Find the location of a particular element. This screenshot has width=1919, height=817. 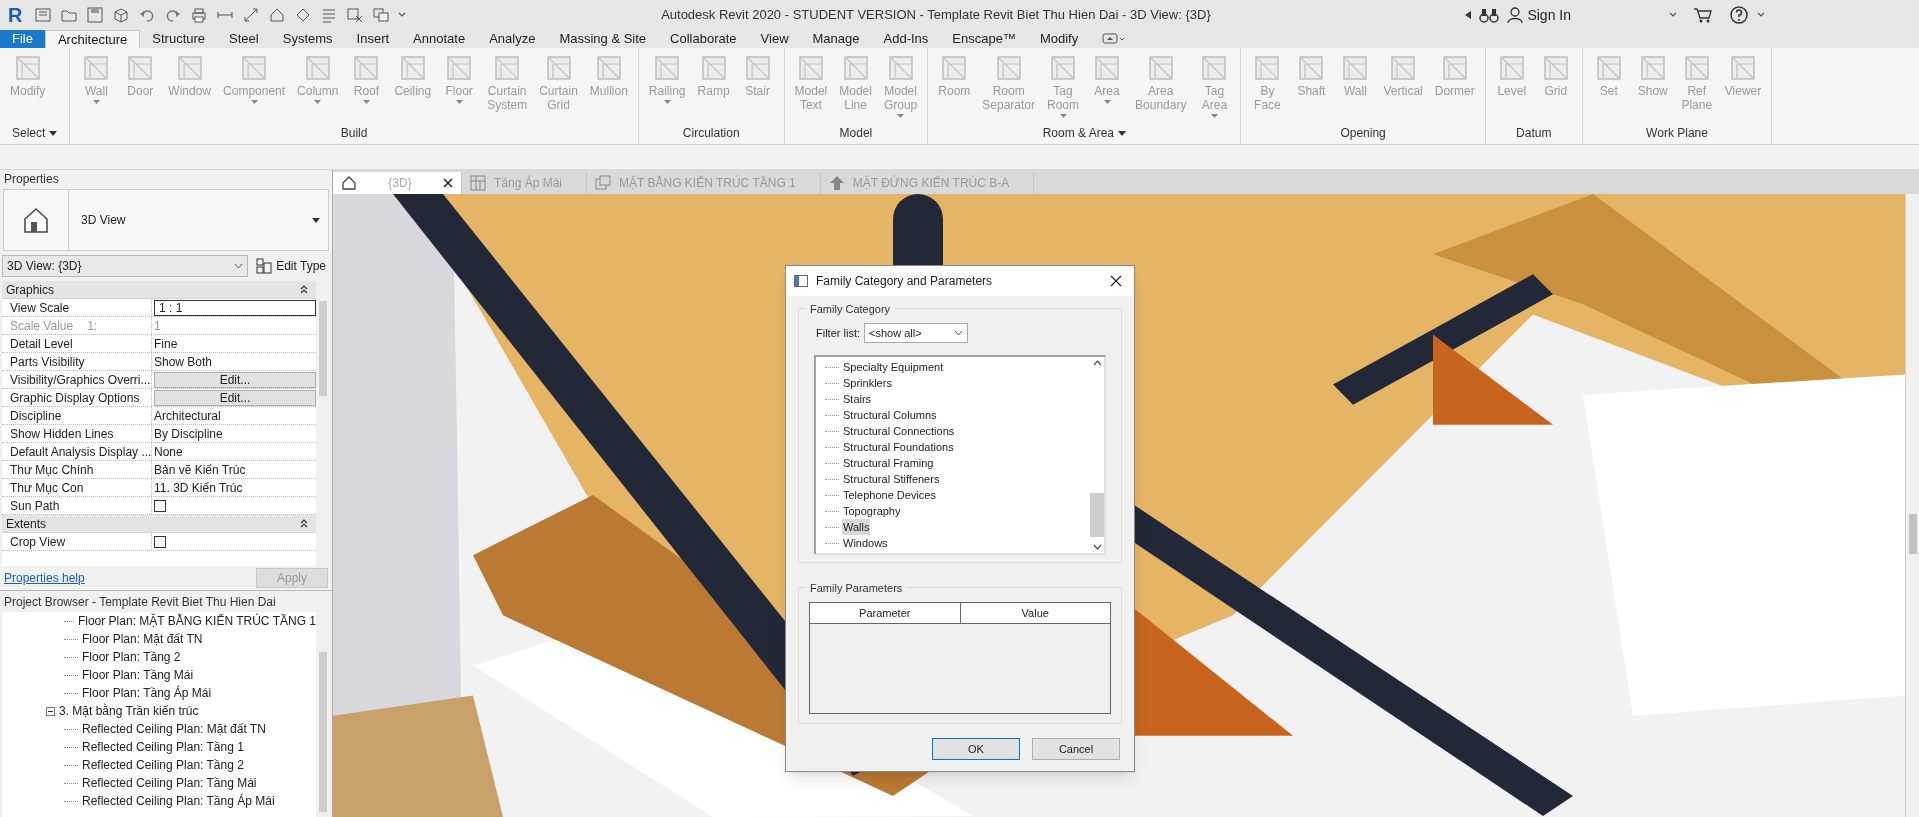

list-item: Structural Framing is located at coordinates (888, 463).